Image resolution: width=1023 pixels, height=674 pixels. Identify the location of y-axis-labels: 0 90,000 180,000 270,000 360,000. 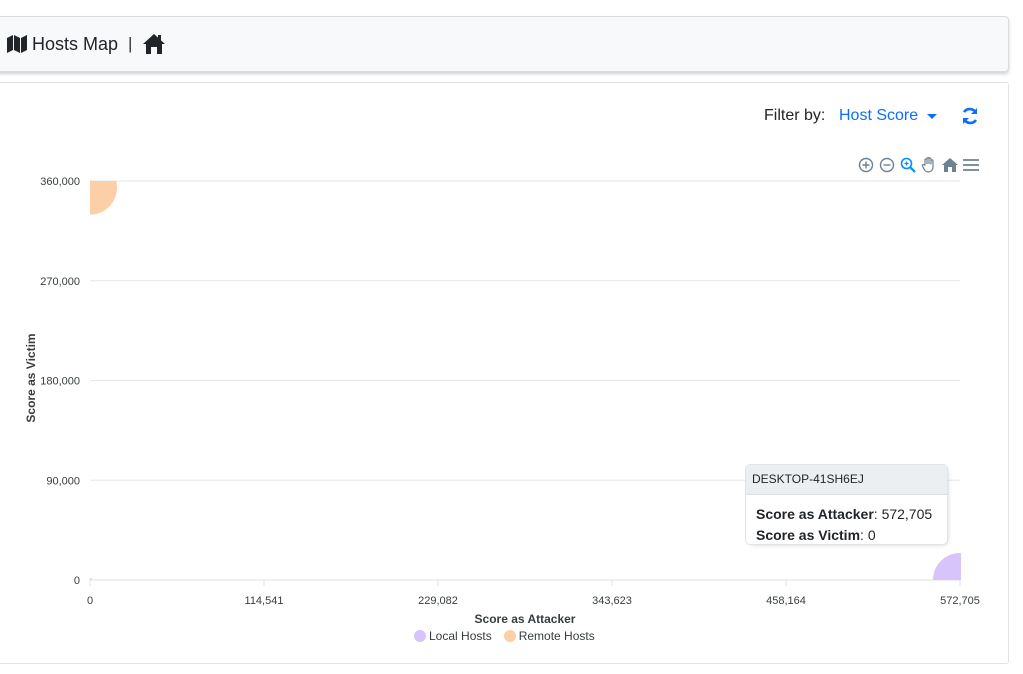
(60, 381).